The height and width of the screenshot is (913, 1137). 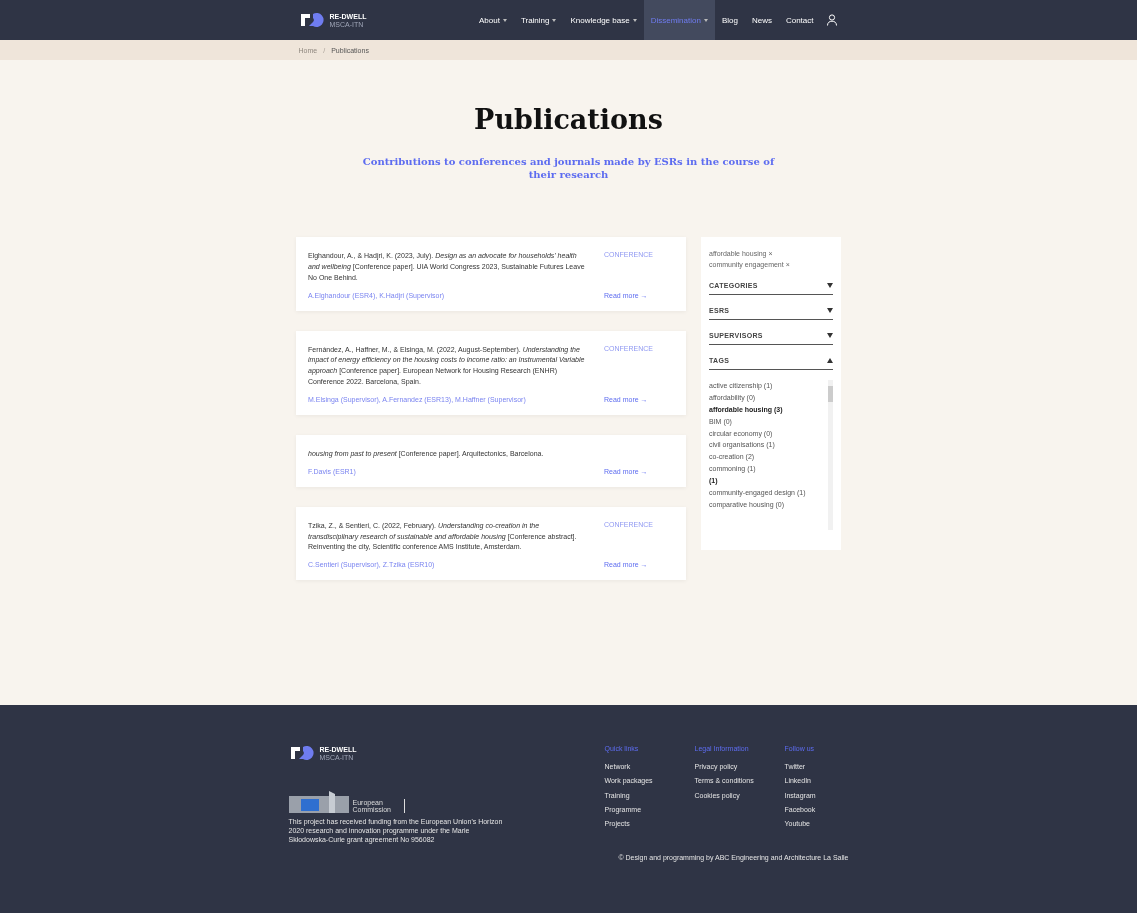 I want to click on nav-link: Training, so click(x=538, y=20).